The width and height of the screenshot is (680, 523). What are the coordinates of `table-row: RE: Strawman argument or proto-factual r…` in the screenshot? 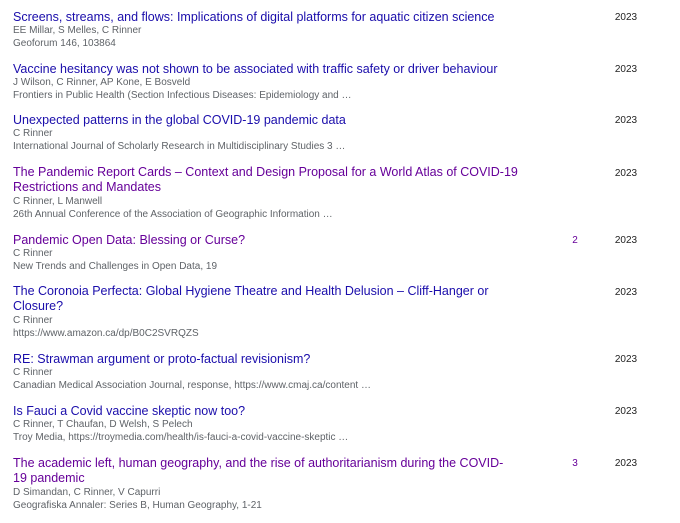 It's located at (340, 368).